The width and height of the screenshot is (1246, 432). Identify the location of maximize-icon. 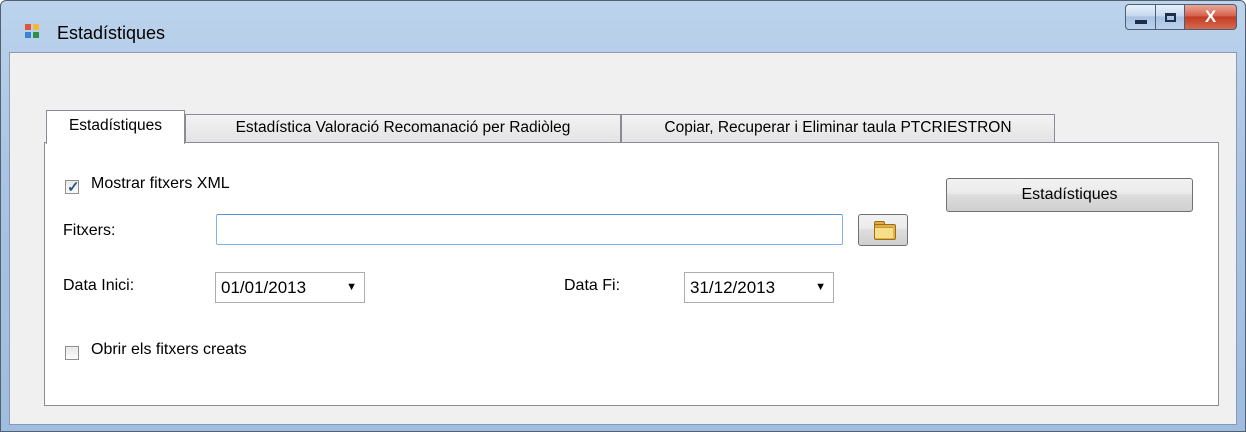
(1170, 17).